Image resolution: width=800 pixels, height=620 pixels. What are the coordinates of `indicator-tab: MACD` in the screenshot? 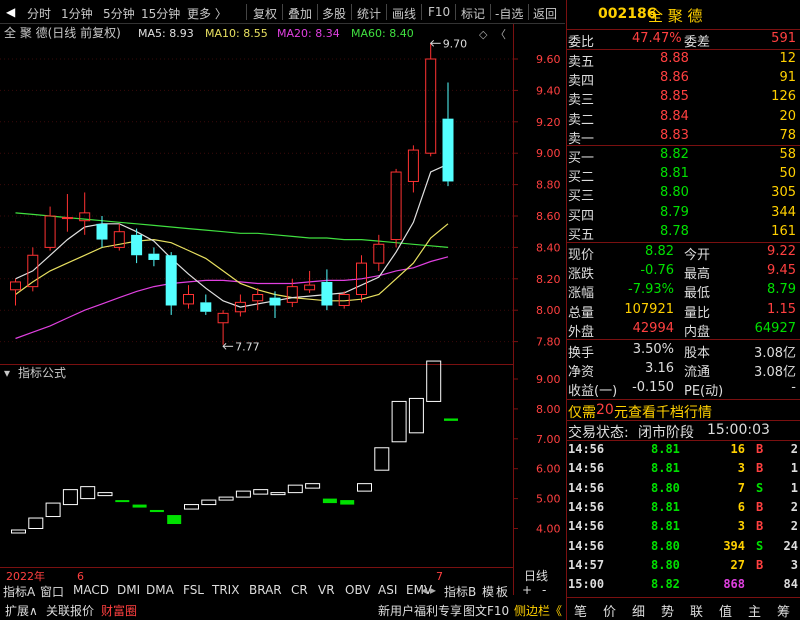 It's located at (91, 590).